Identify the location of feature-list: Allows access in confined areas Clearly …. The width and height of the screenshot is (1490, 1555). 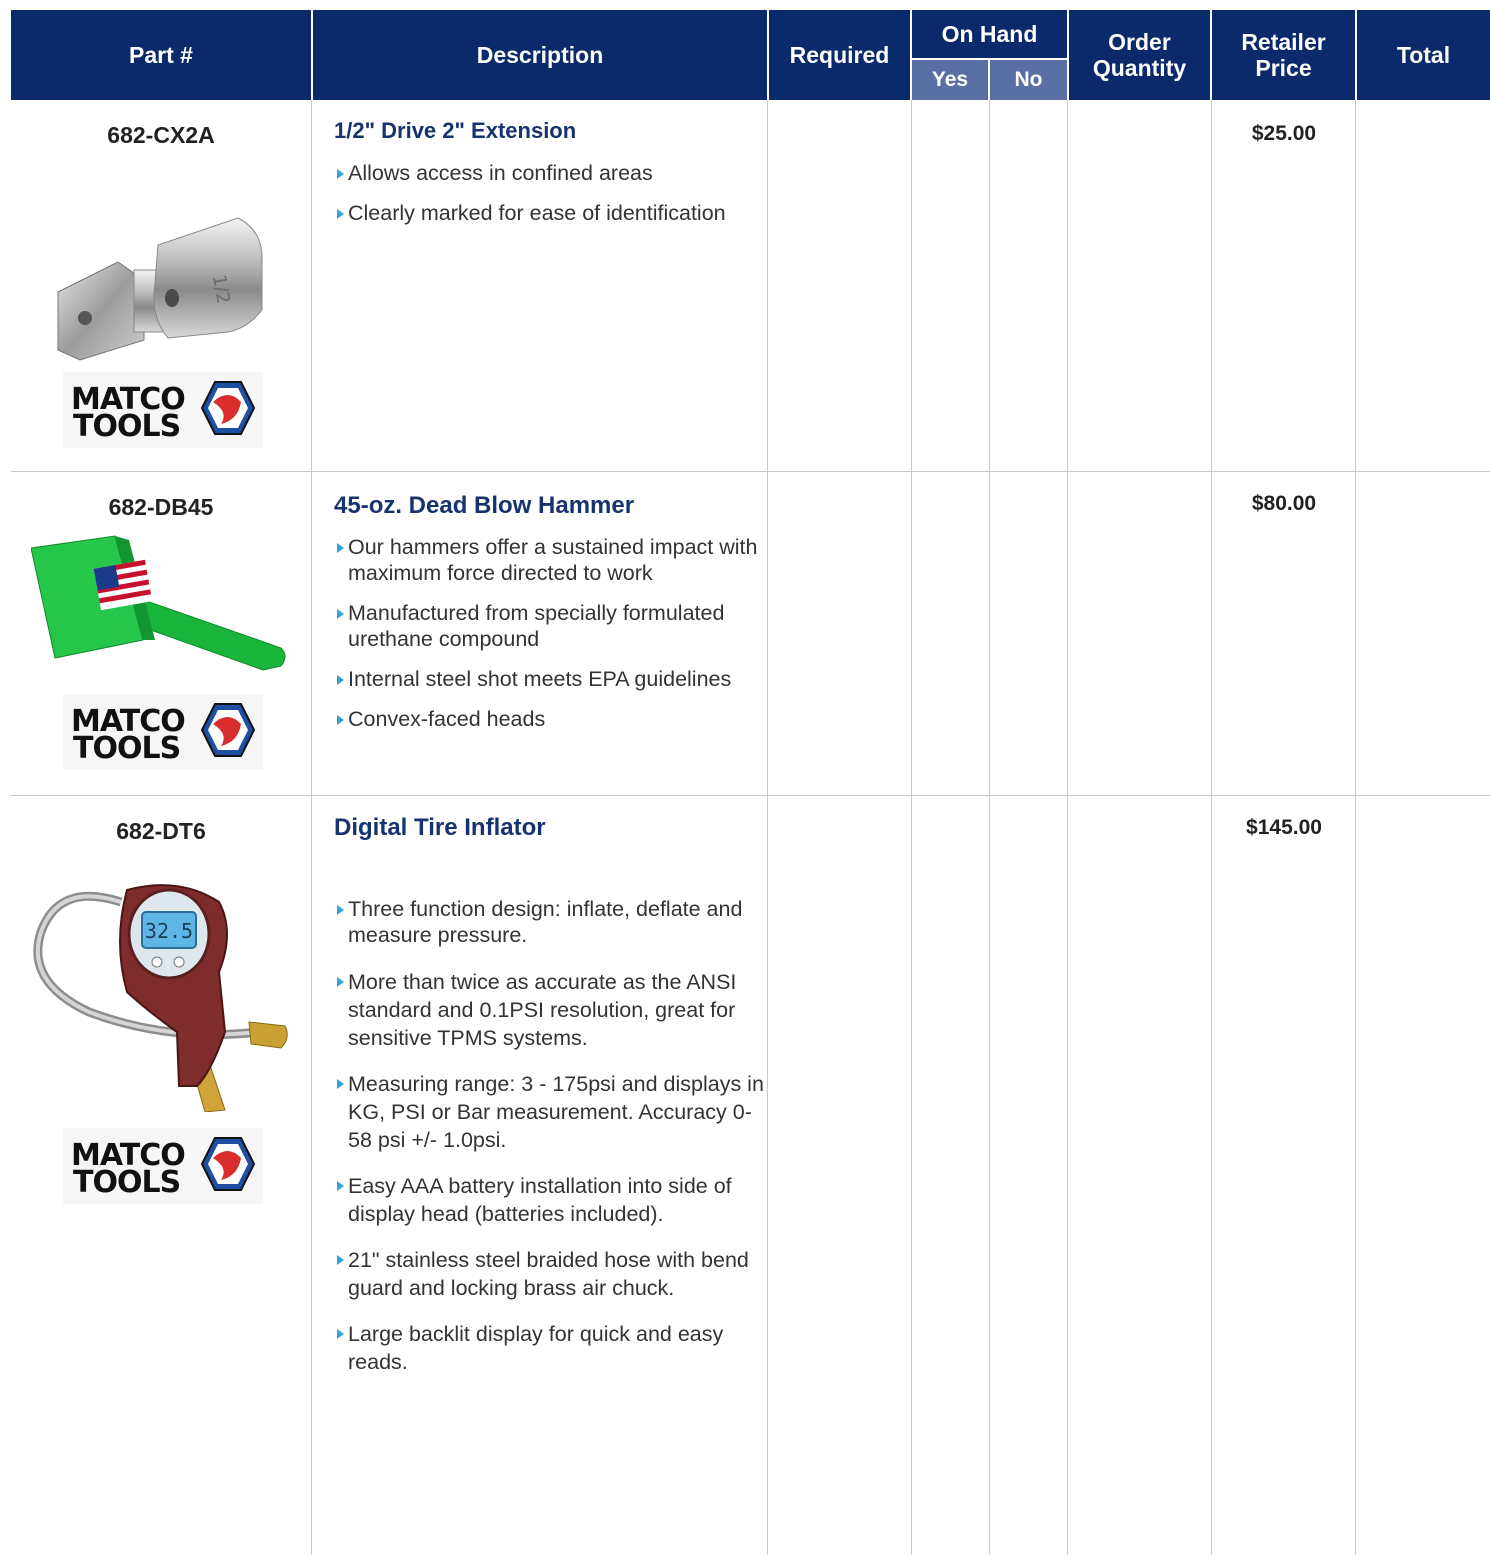
(550, 200).